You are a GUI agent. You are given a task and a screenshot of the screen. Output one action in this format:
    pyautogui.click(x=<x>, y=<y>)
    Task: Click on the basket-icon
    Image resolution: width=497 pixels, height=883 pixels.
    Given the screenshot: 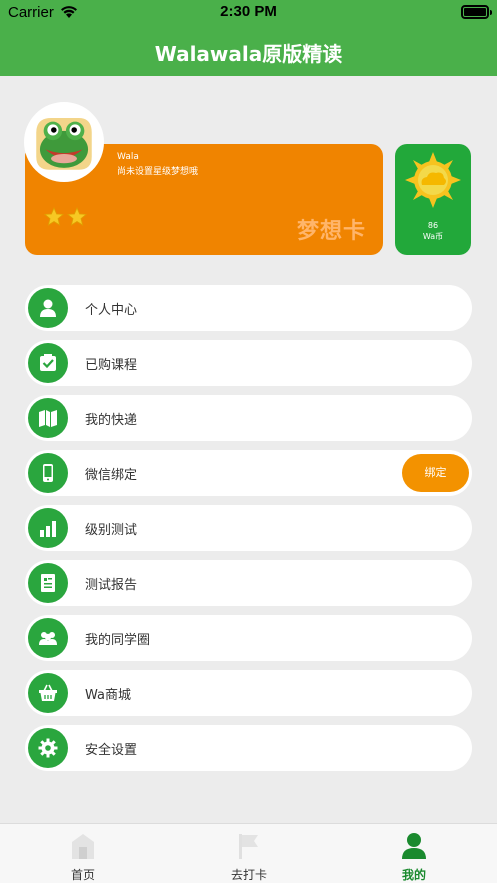 What is the action you would take?
    pyautogui.click(x=48, y=693)
    